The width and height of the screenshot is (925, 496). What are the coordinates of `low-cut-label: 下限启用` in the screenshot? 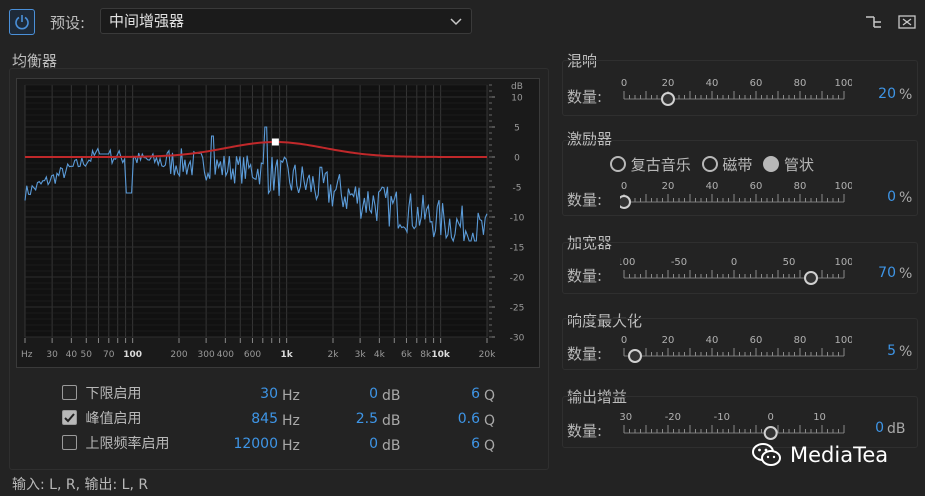 It's located at (113, 394).